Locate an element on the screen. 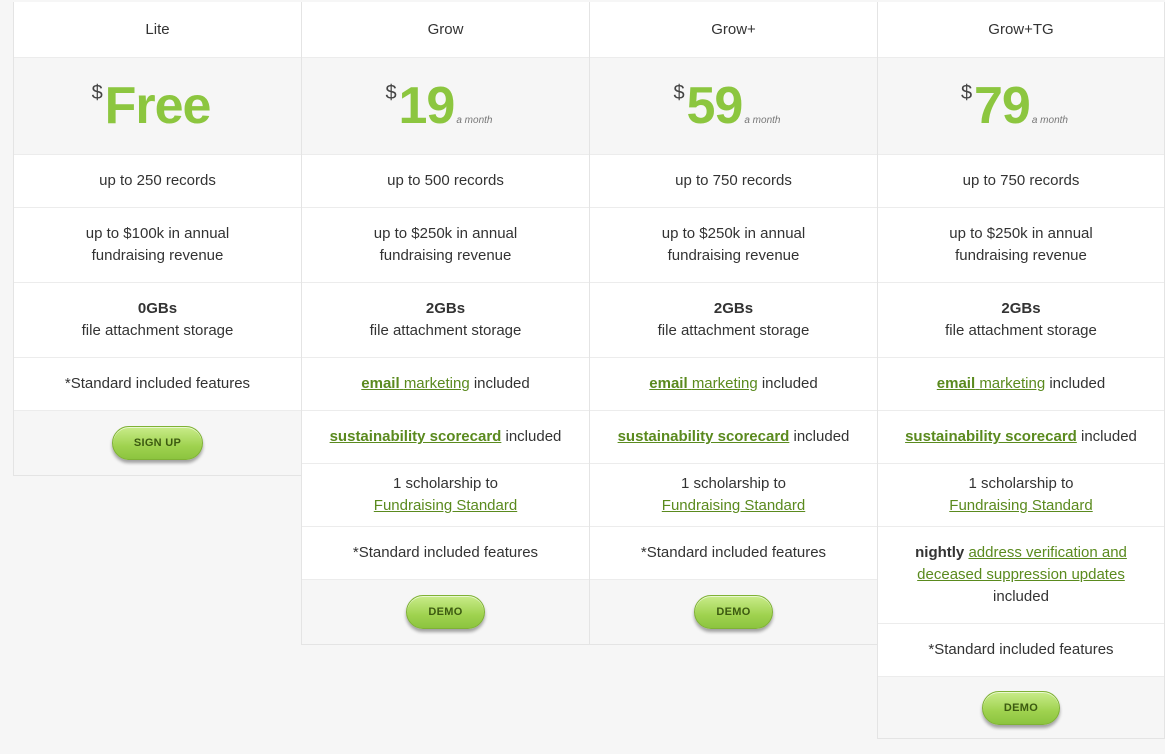 The width and height of the screenshot is (1165, 754). plan-price: $ Free is located at coordinates (157, 105).